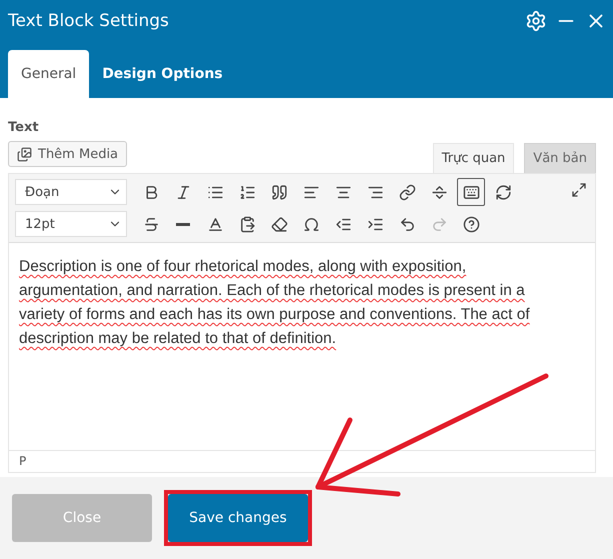  I want to click on fullscreen-button, so click(579, 190).